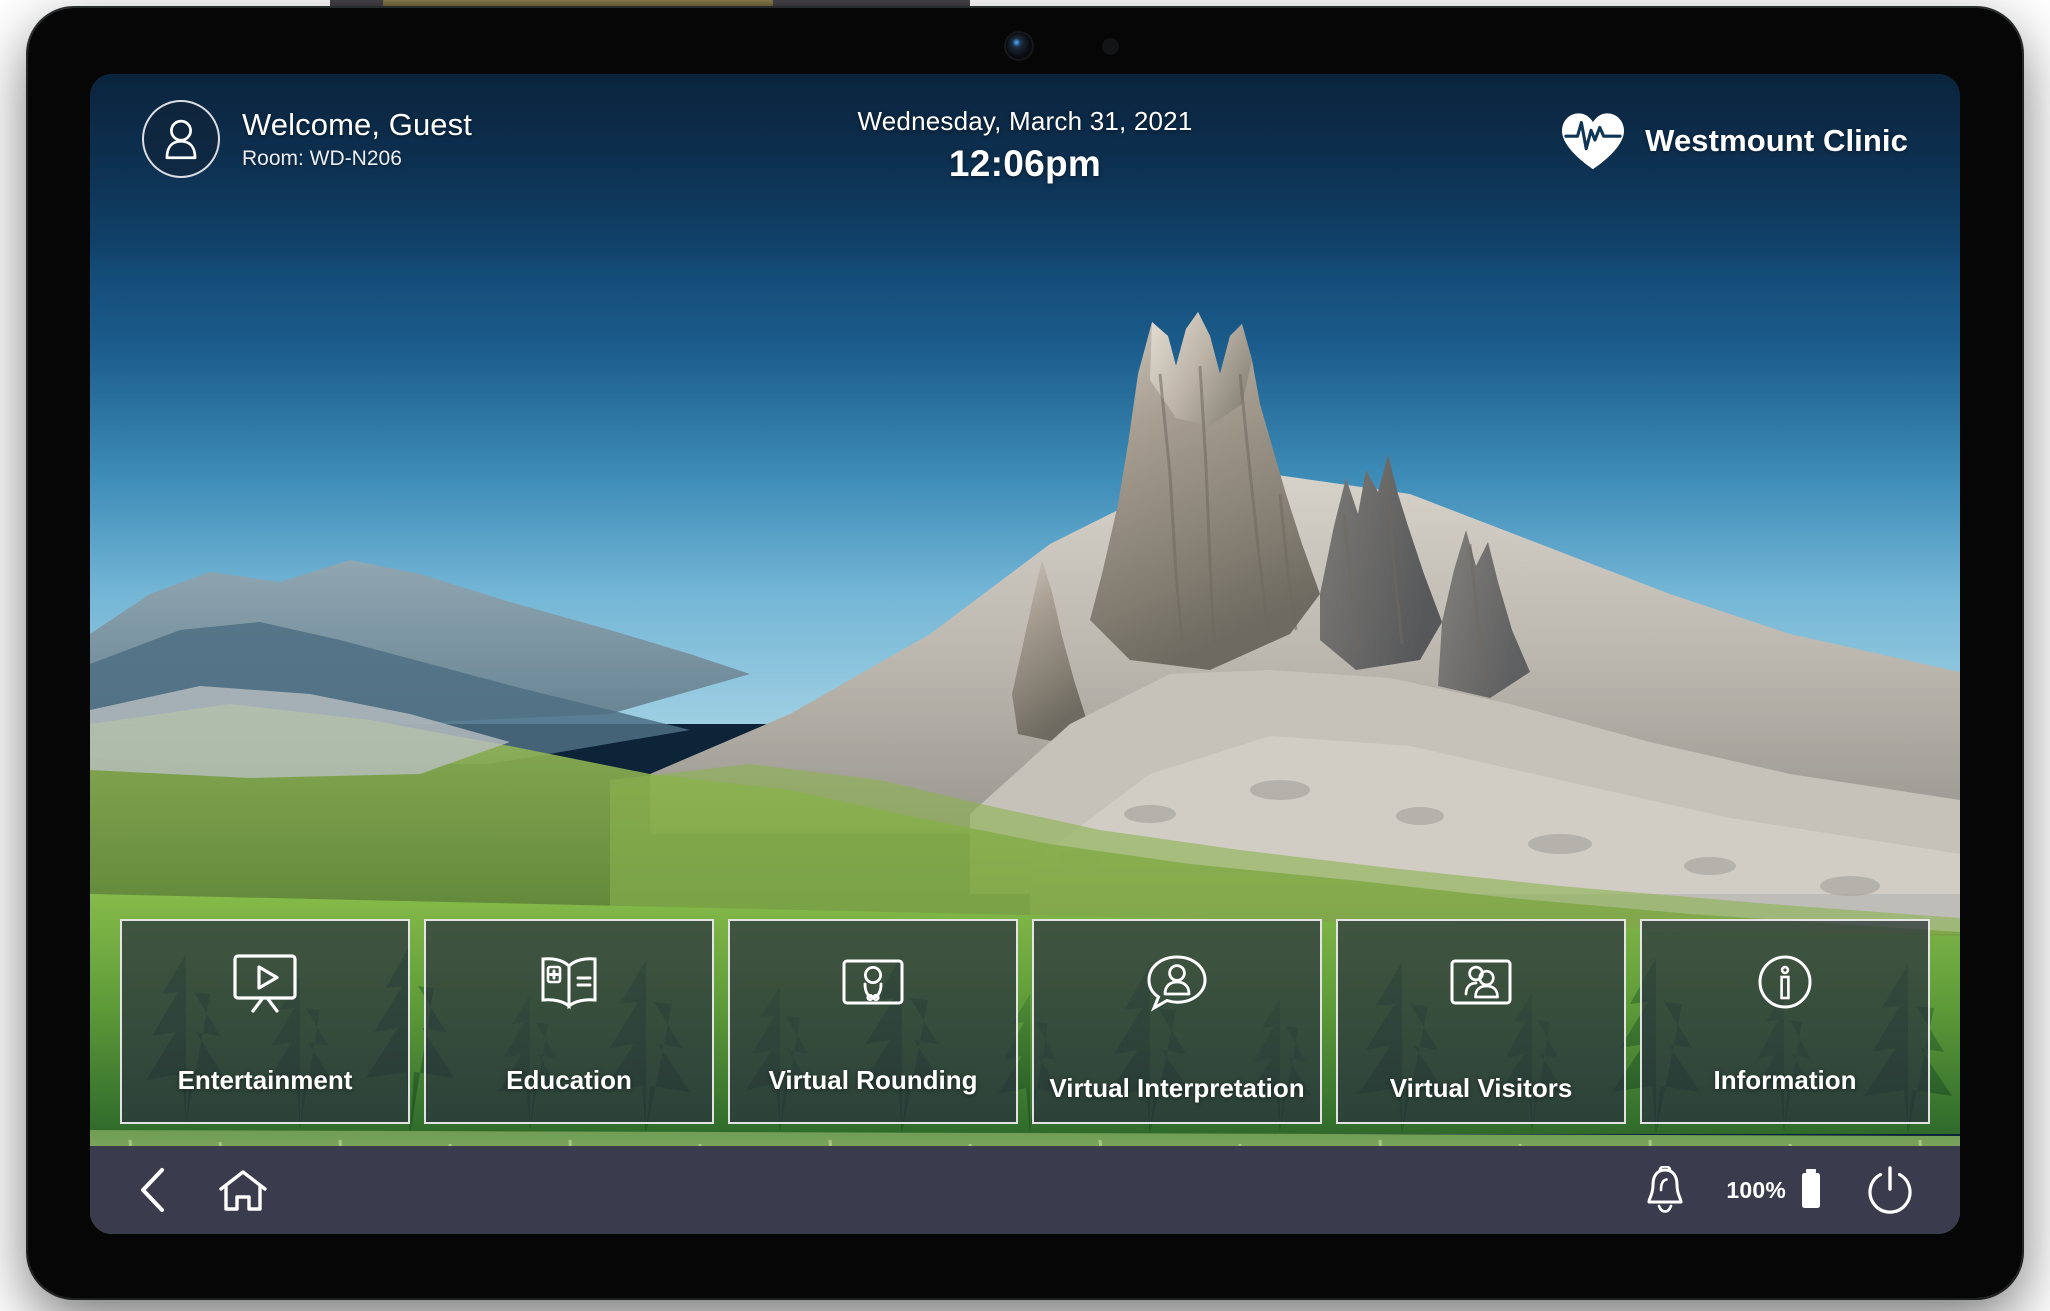 Image resolution: width=2050 pixels, height=1311 pixels. Describe the element at coordinates (1481, 1021) in the screenshot. I see `tile-virtual-visitors: Virtual Visitors` at that location.